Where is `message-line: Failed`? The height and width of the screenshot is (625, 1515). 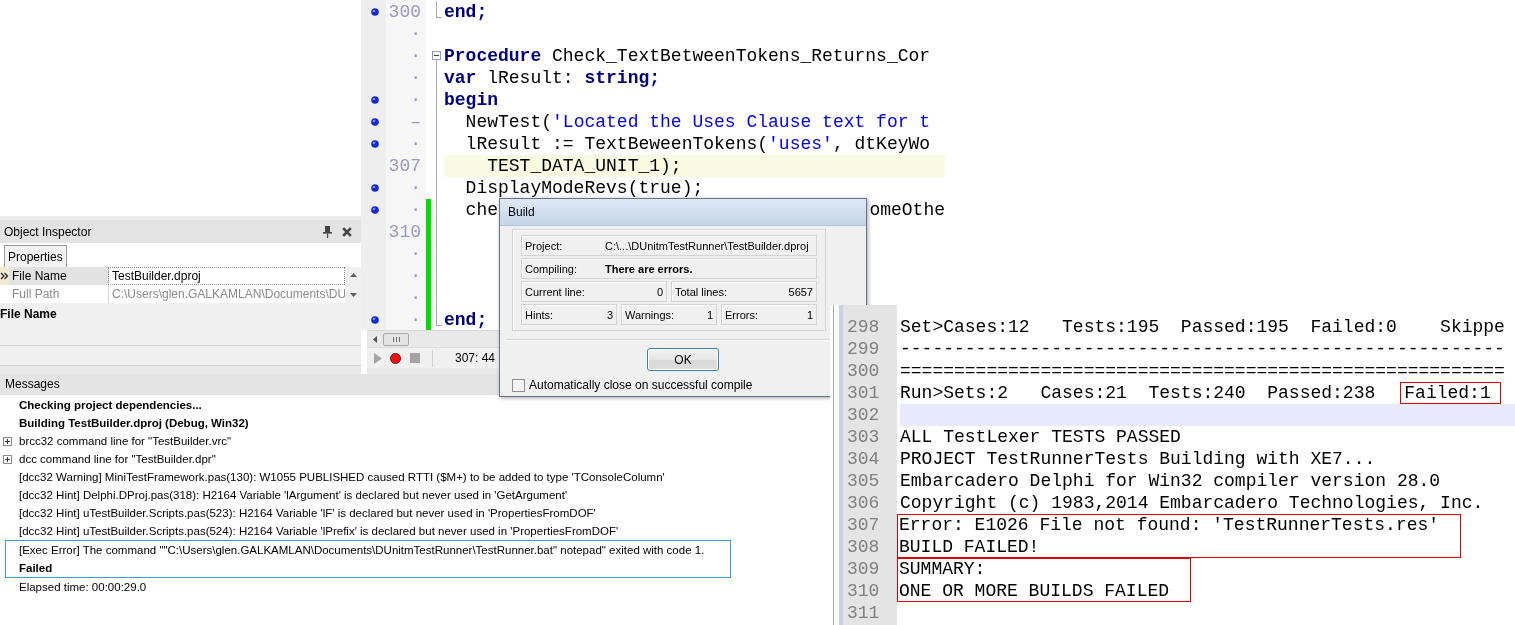
message-line: Failed is located at coordinates (36, 568).